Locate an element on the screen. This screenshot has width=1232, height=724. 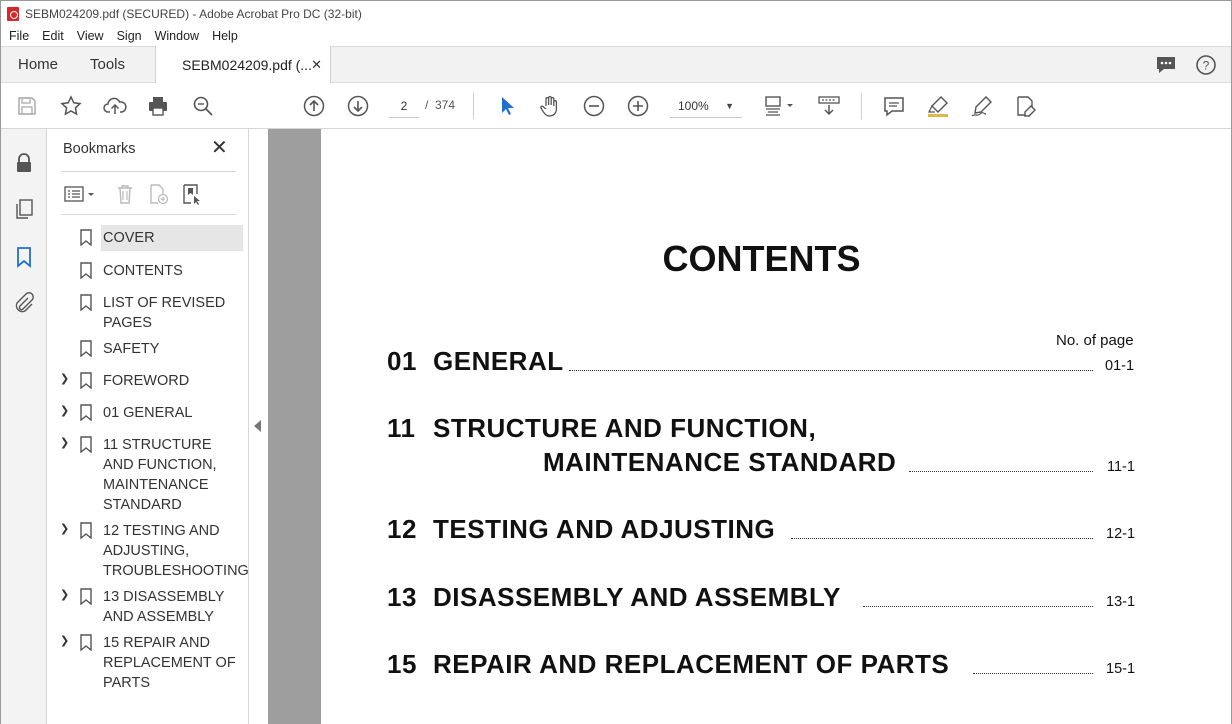
menu-help: Help is located at coordinates (225, 36).